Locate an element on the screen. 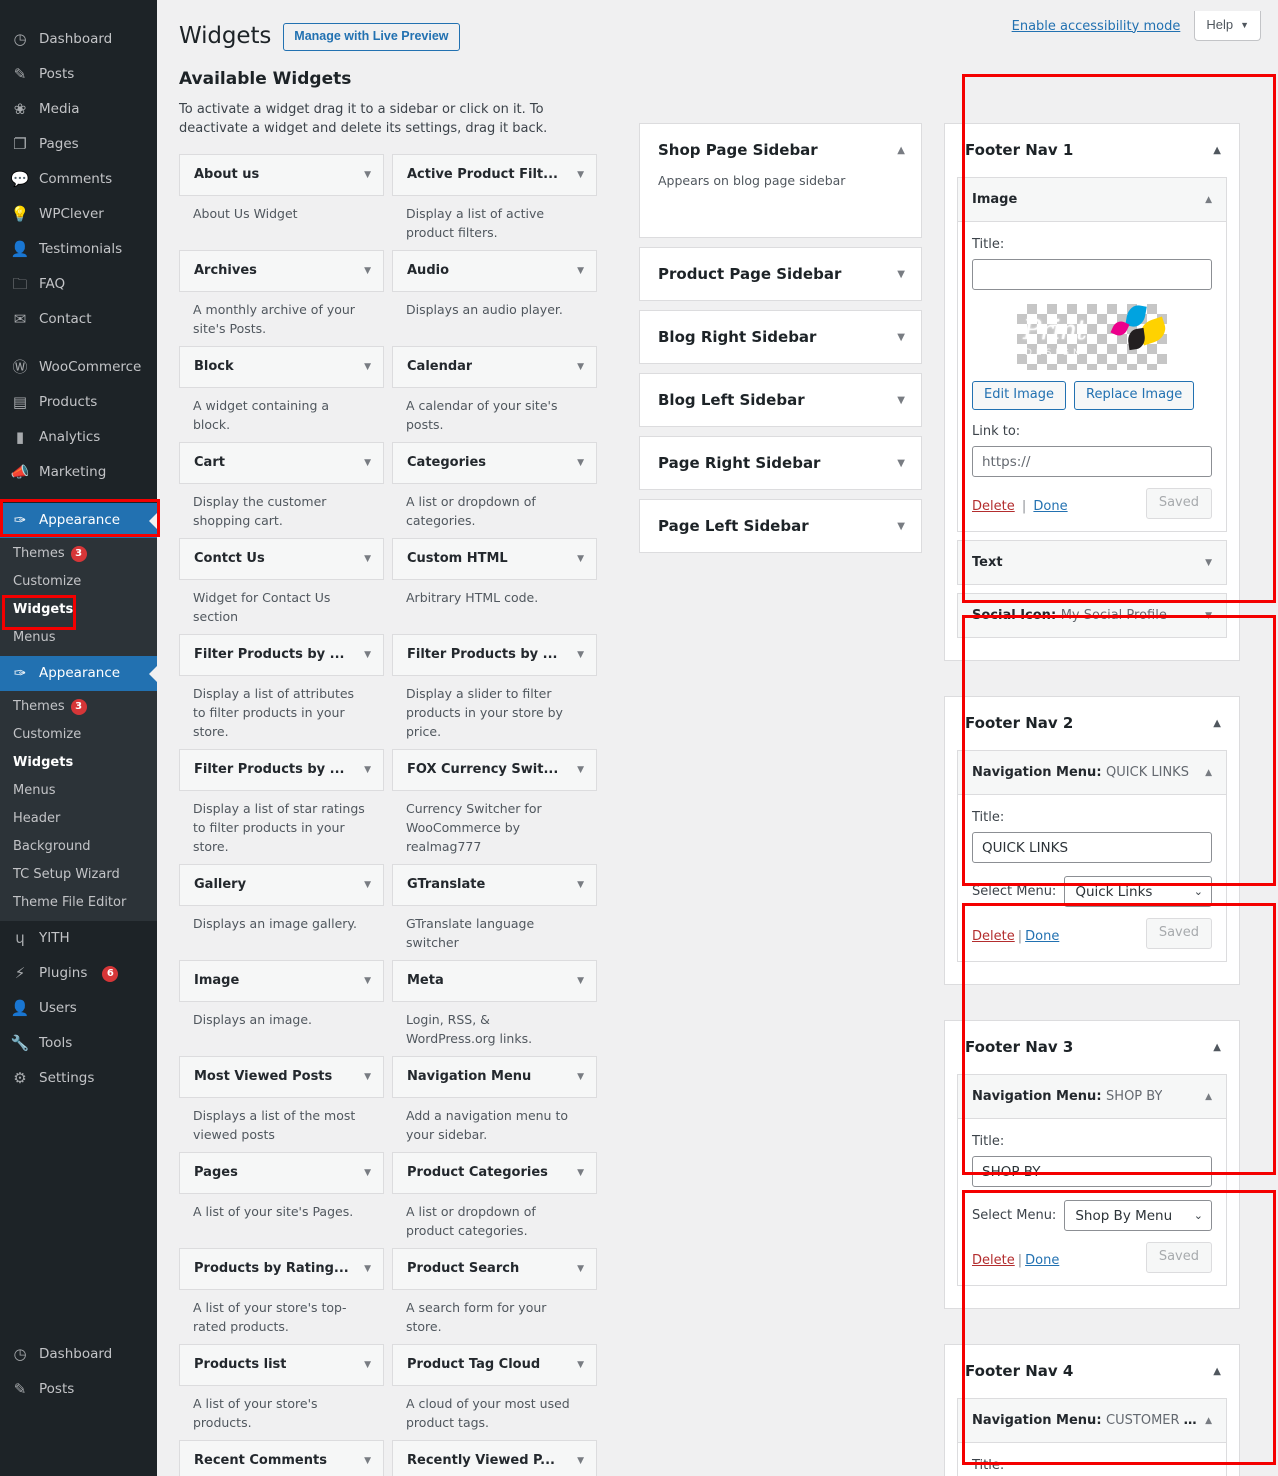  sidebar-item-repeat-posts: ✎ Posts is located at coordinates (78, 1389).